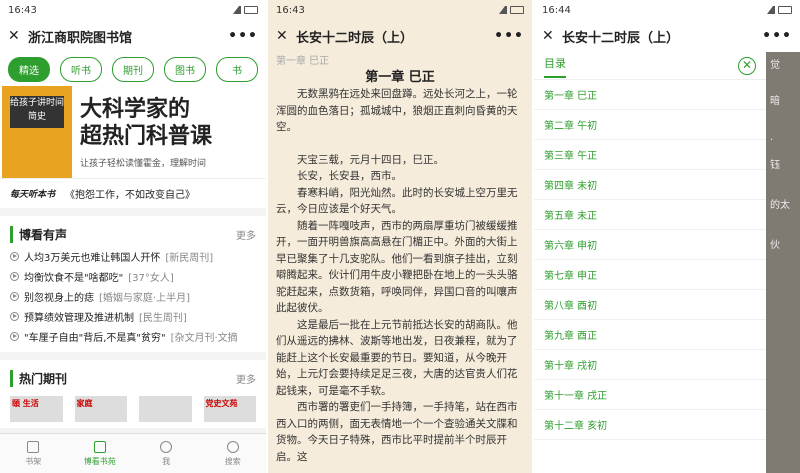 The image size is (800, 473). Describe the element at coordinates (133, 336) in the screenshot. I see `list-item: "车厘子自由"背后,不是真"贫穷" [杂文月刊·文摘` at that location.